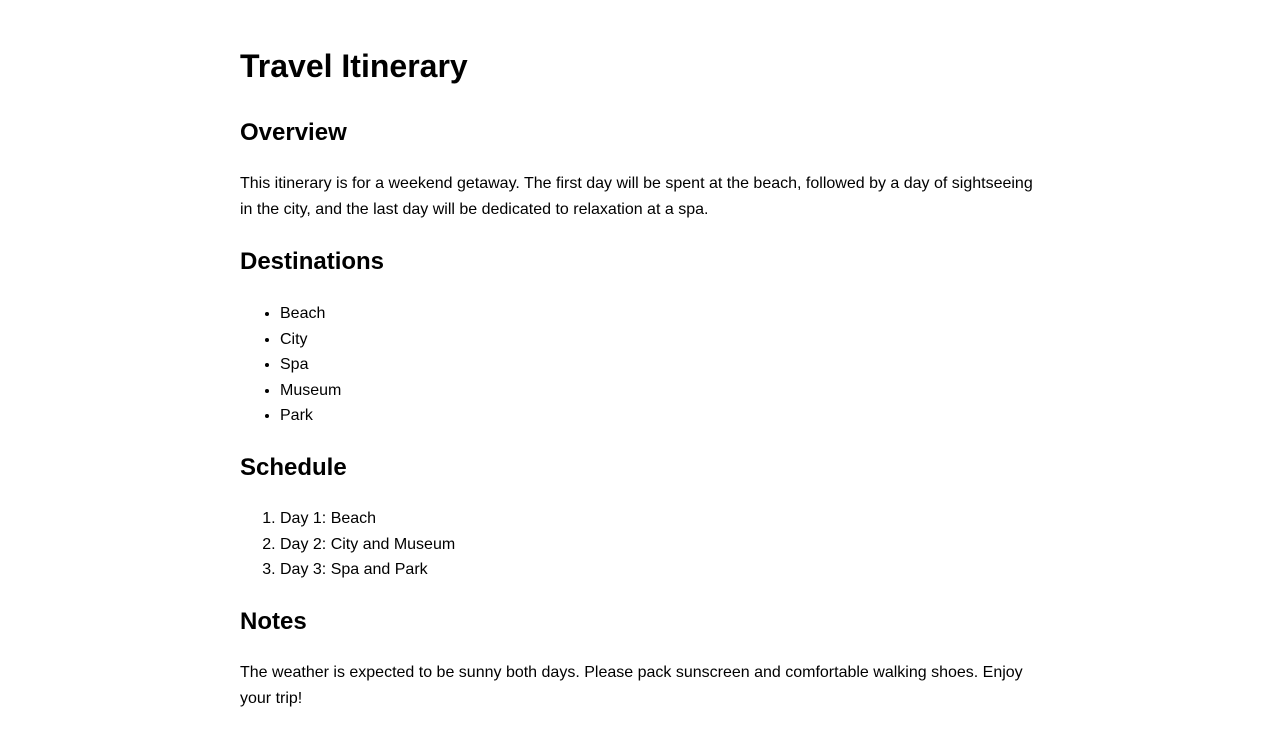 This screenshot has height=750, width=1280. Describe the element at coordinates (312, 261) in the screenshot. I see `destinations-heading: Destinations` at that location.